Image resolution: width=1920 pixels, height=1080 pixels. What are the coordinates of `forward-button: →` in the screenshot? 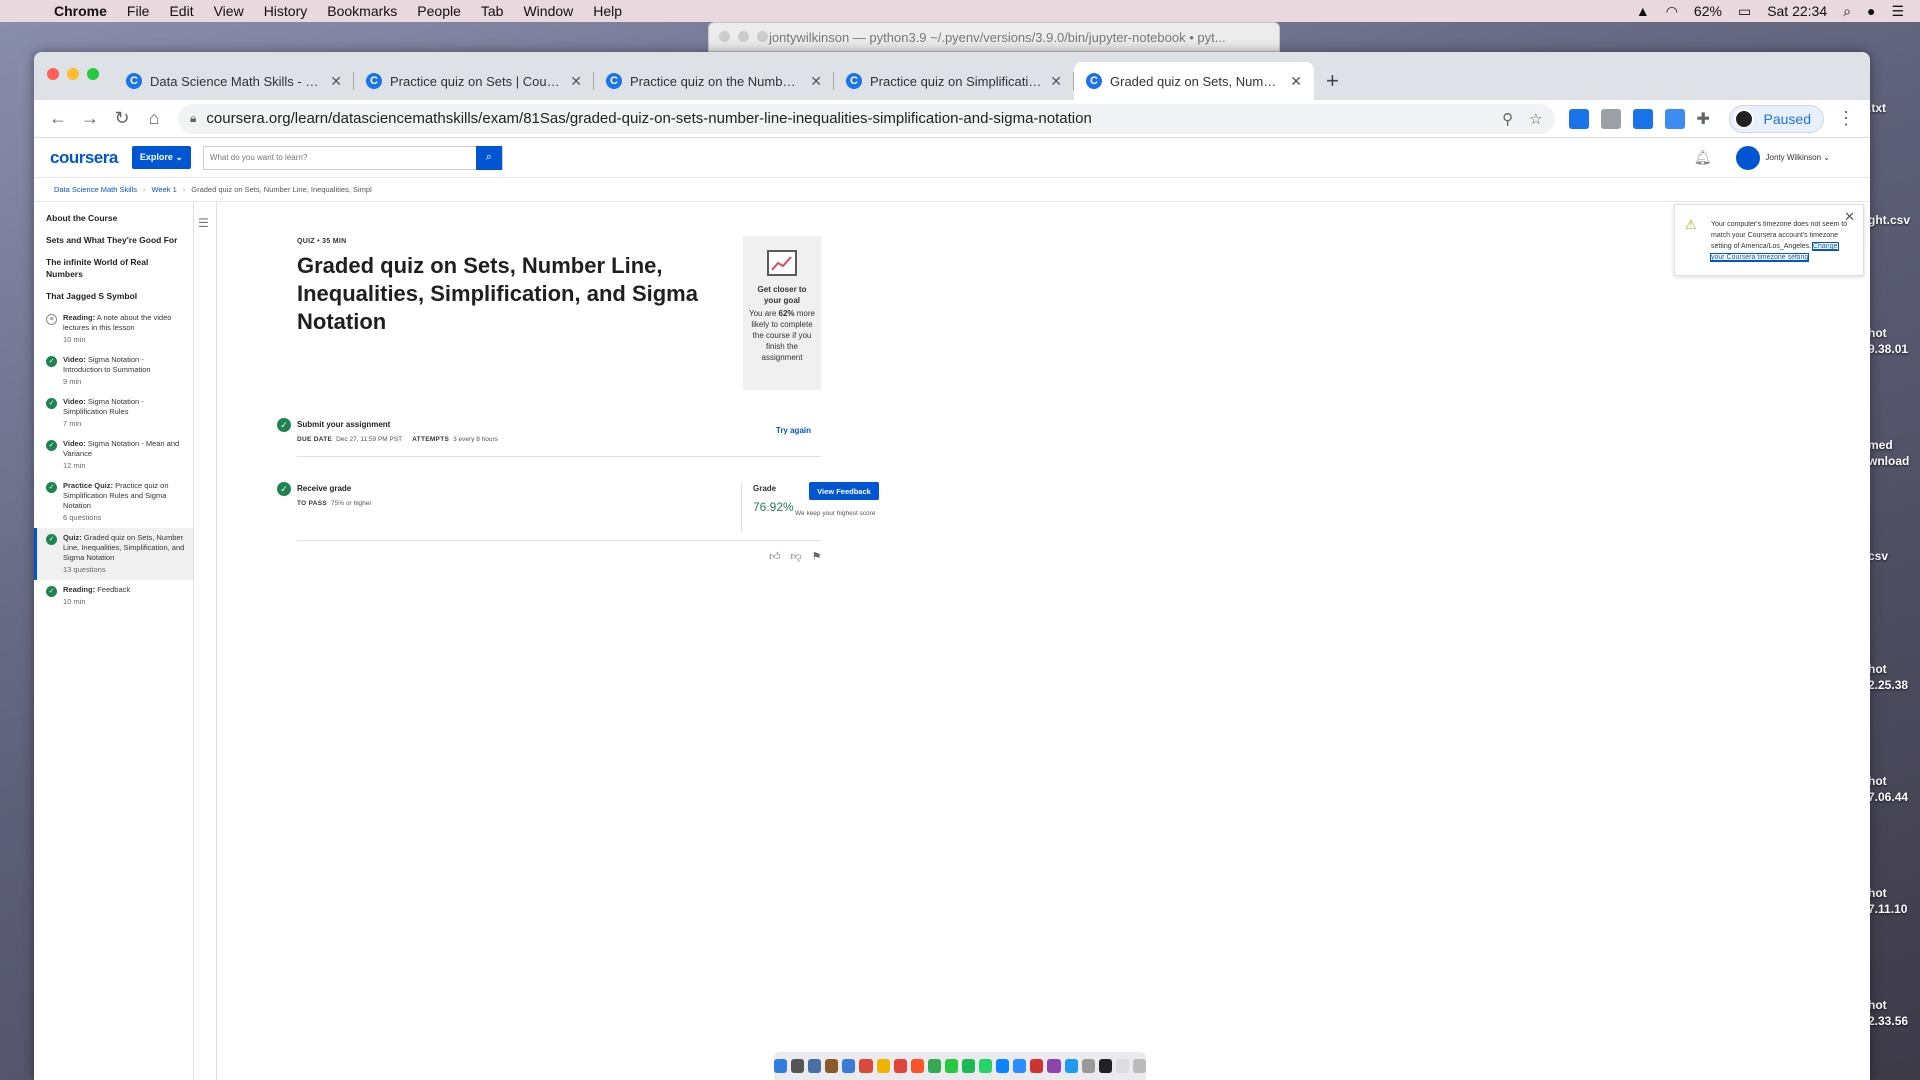 It's located at (90, 119).